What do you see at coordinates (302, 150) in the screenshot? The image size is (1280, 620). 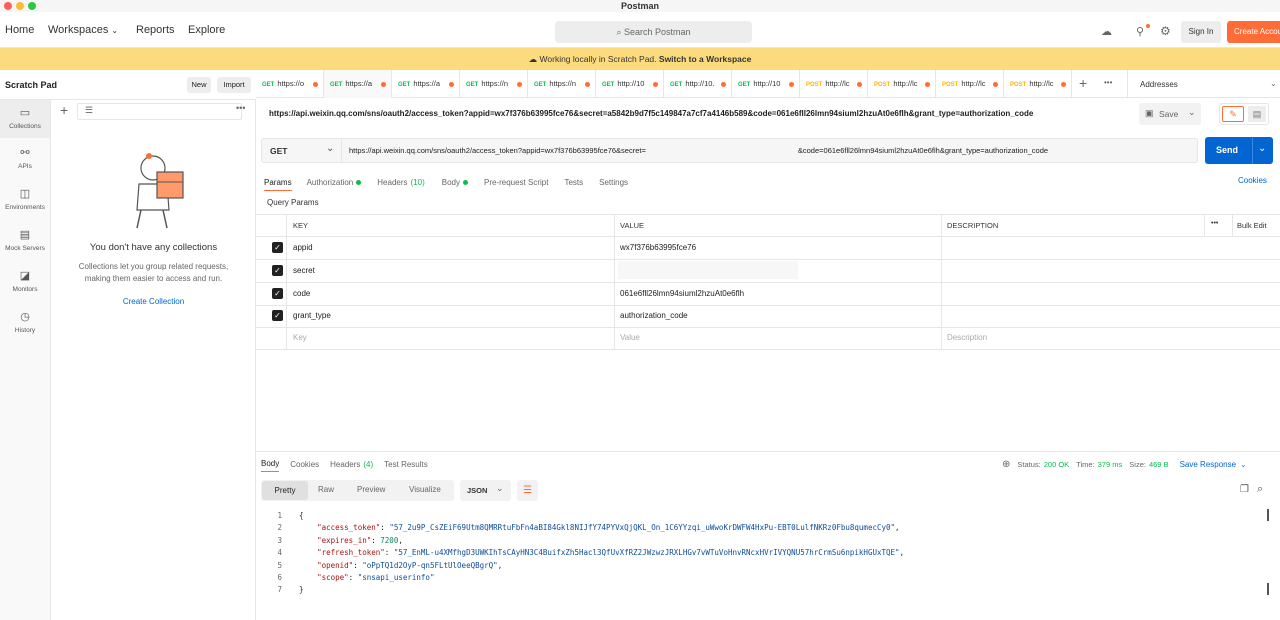 I see `method-select: GET ⌄` at bounding box center [302, 150].